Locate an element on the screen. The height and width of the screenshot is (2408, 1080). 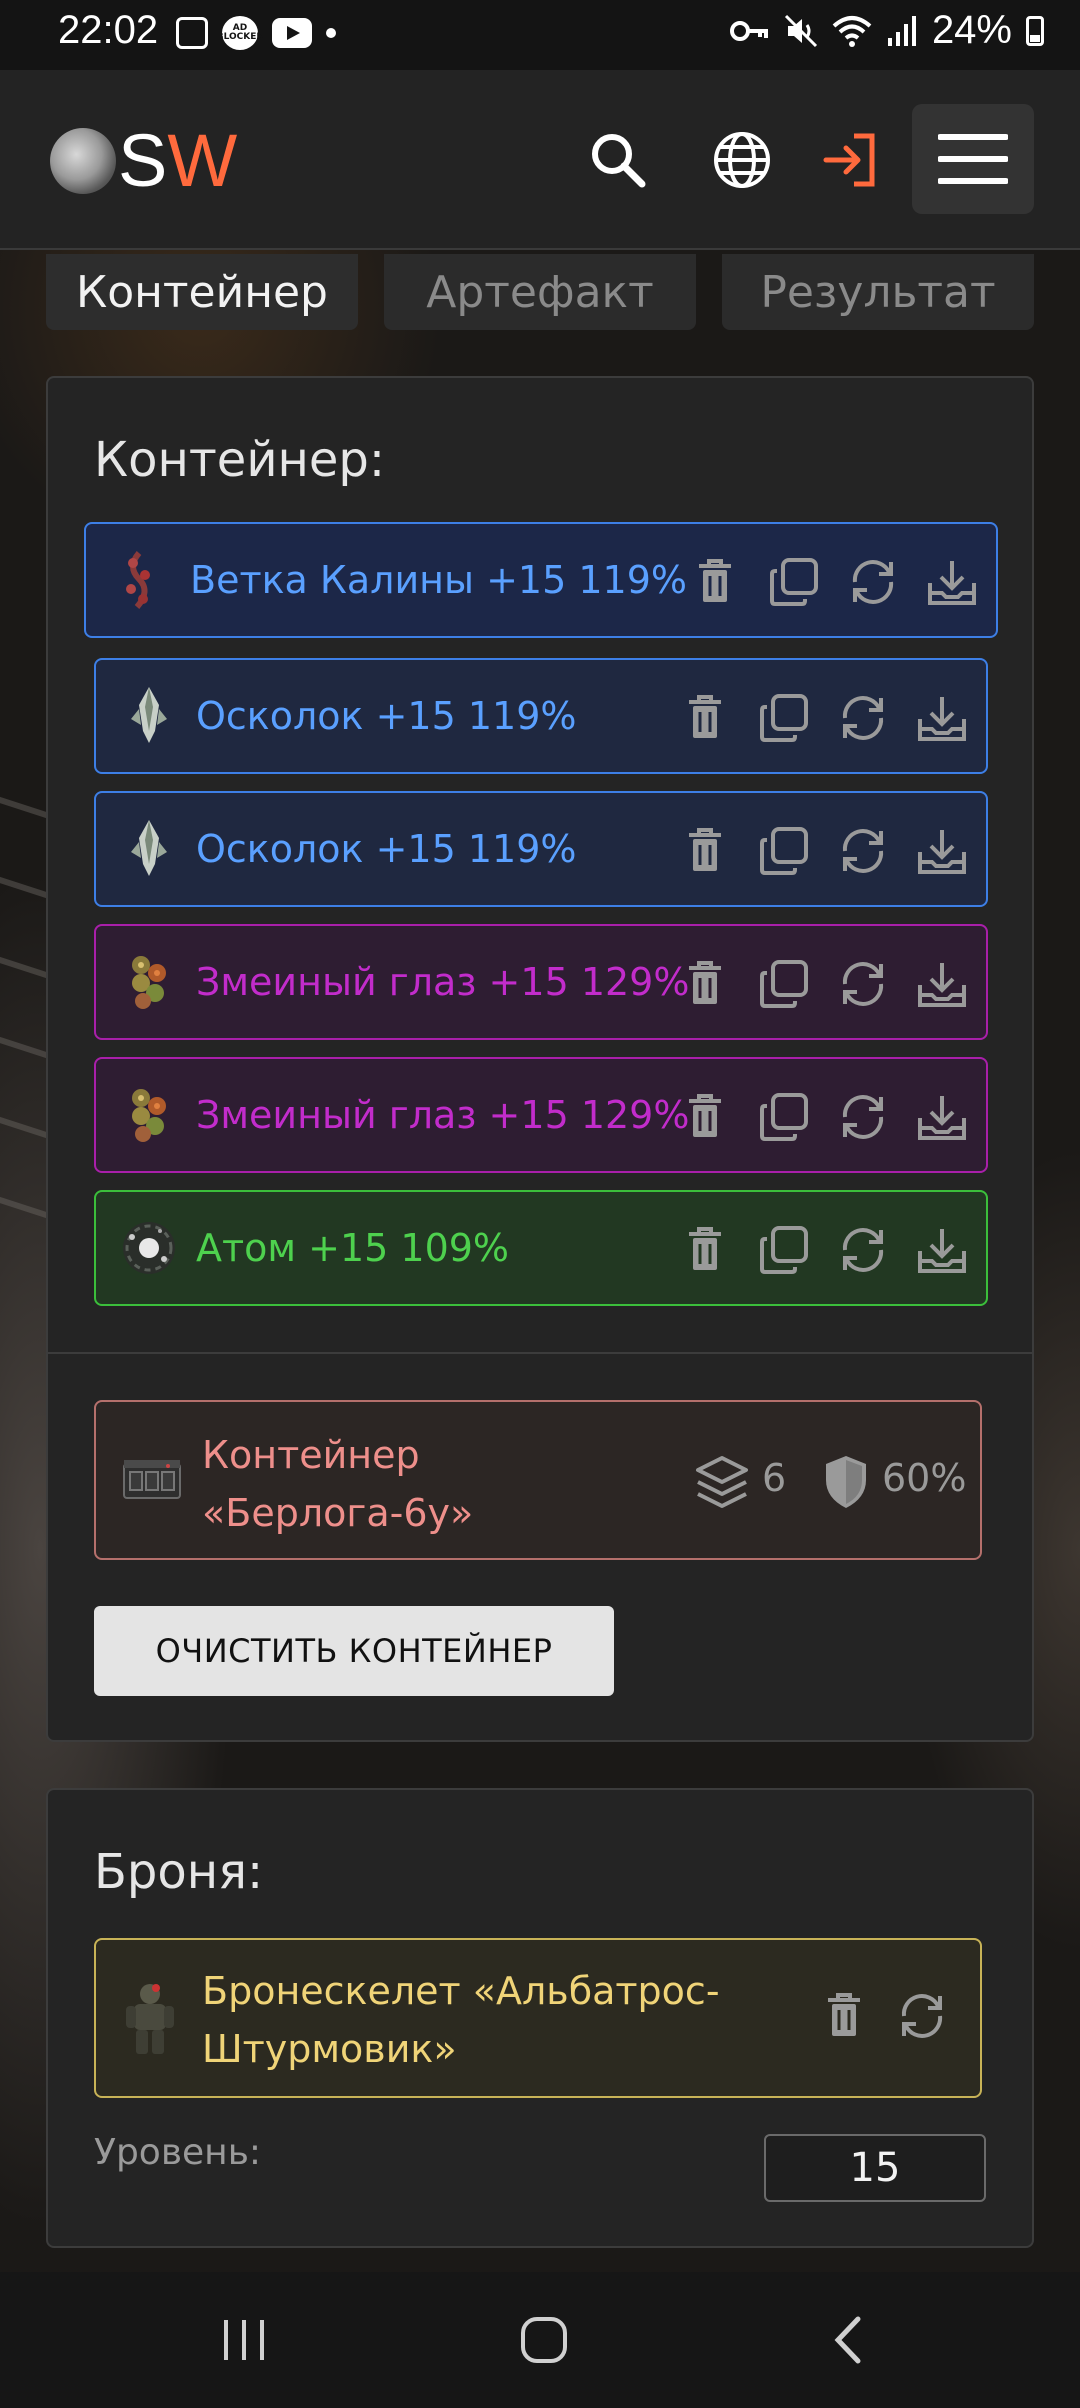
tab-result: Результат is located at coordinates (878, 292).